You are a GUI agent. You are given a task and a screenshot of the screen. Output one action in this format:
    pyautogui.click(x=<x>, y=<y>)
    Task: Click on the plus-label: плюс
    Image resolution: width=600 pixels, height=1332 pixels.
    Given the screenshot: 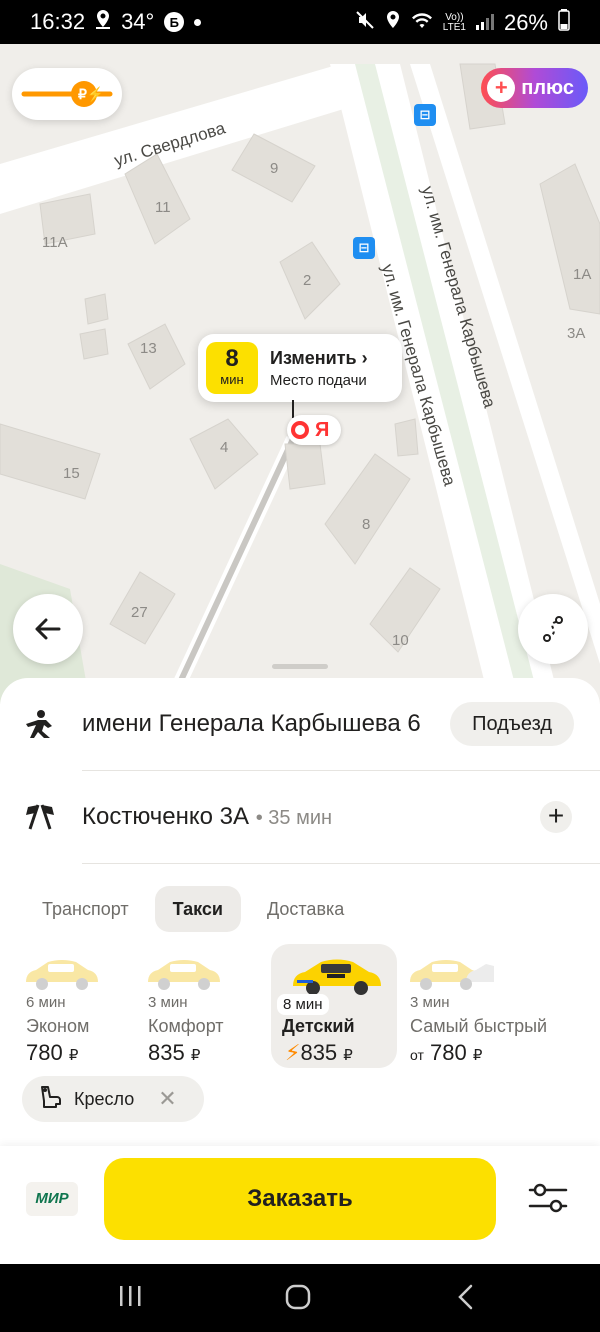 What is the action you would take?
    pyautogui.click(x=547, y=87)
    